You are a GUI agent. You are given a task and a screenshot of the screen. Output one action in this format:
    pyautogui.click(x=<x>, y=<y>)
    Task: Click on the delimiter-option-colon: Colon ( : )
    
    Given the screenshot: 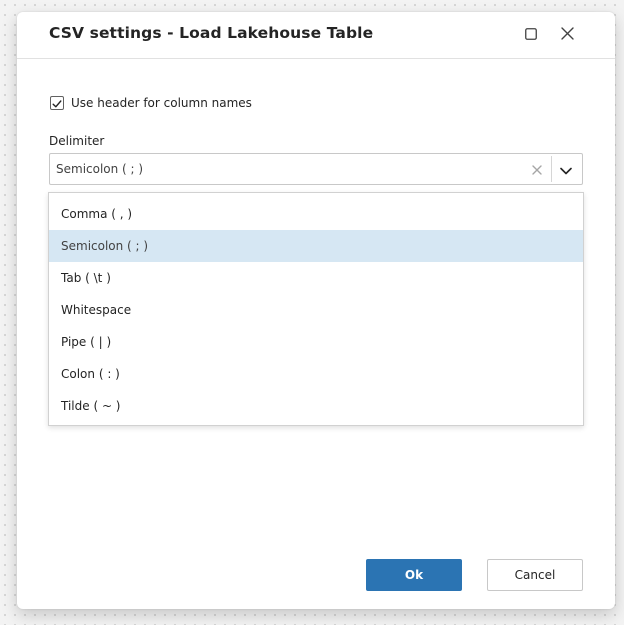 What is the action you would take?
    pyautogui.click(x=316, y=374)
    